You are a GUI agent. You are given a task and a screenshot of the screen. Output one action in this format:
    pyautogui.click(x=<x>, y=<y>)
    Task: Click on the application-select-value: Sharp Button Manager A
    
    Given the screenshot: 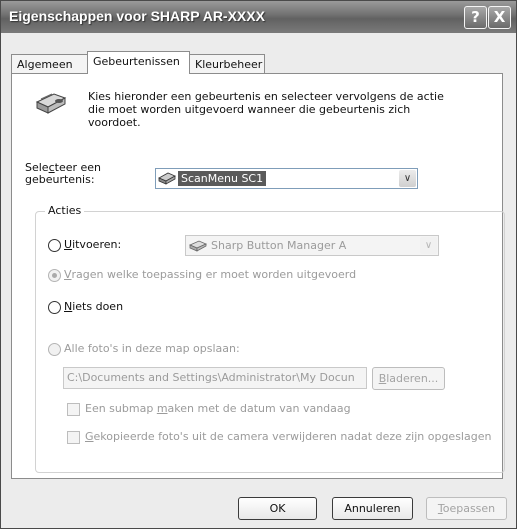 What is the action you would take?
    pyautogui.click(x=279, y=245)
    